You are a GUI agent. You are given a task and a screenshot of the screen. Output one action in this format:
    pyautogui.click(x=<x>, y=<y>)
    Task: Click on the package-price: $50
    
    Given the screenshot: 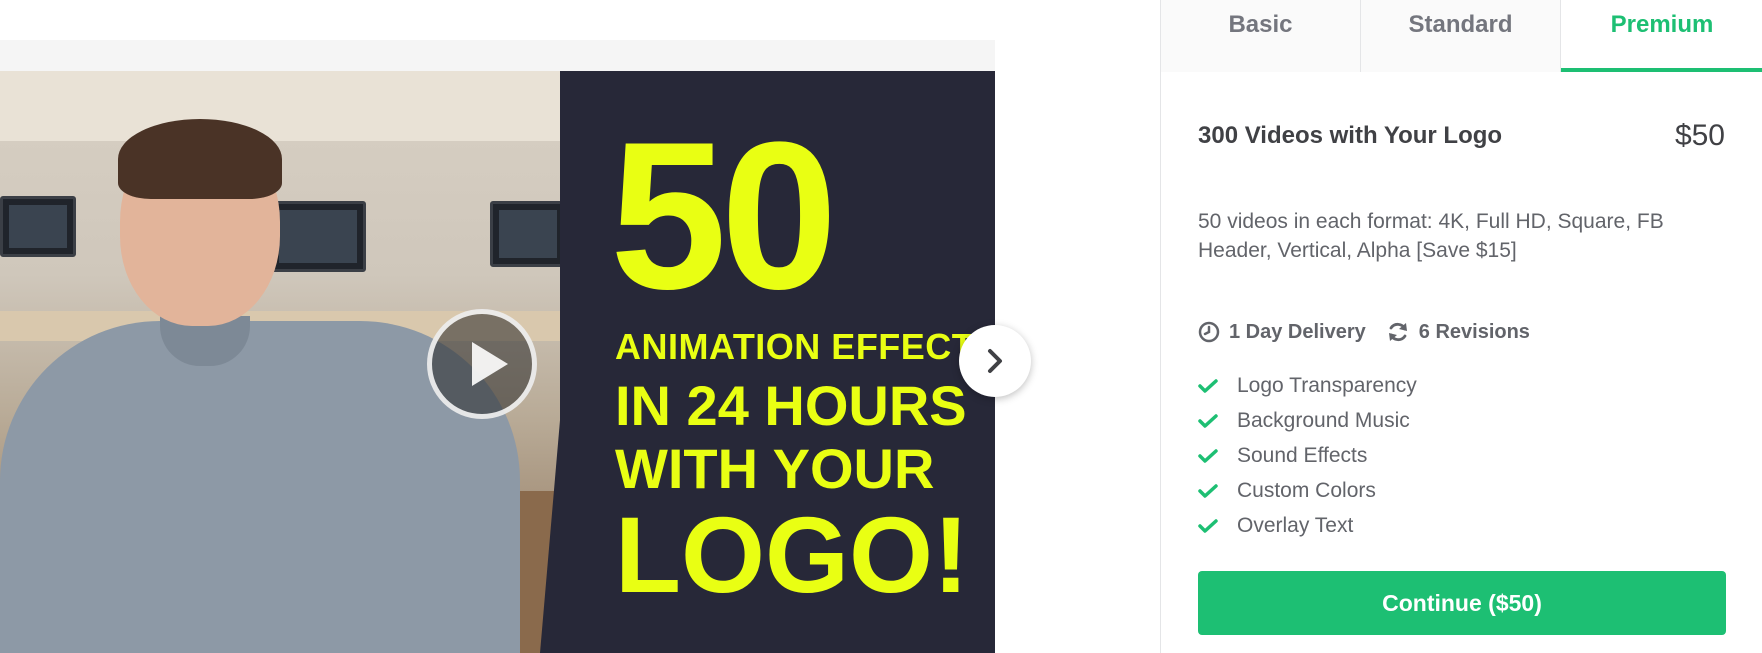 What is the action you would take?
    pyautogui.click(x=1699, y=135)
    